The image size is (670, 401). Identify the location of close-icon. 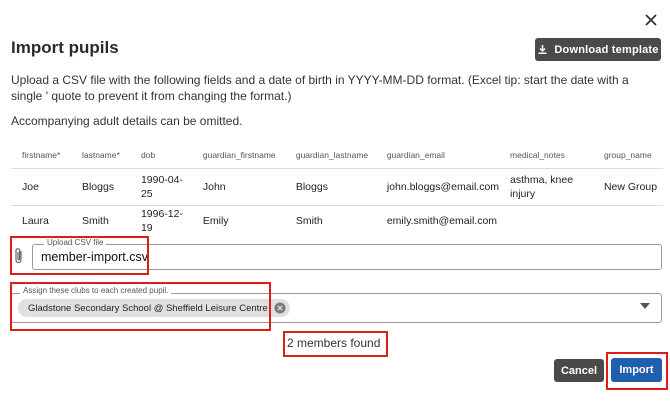
(651, 20).